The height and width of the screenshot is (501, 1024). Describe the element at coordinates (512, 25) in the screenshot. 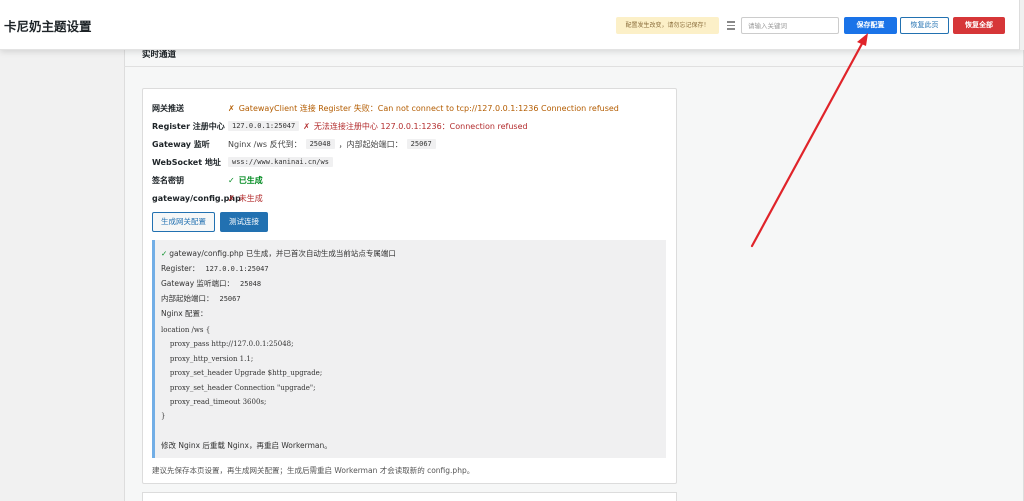

I see `top-bar: 卡尼奶主题设置 配置发生改变，请勿忘记保存！ 保存配置 恢复此页 恢复全部` at that location.